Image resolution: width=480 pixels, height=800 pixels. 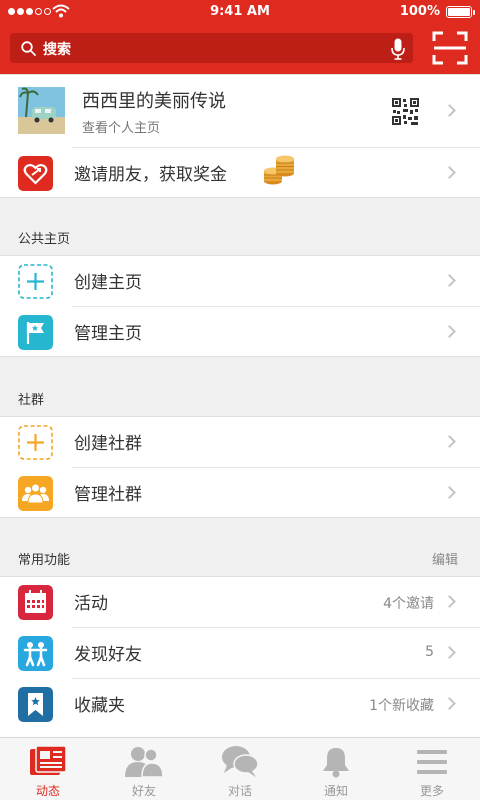 What do you see at coordinates (335, 791) in the screenshot?
I see `tab-label: 通知` at bounding box center [335, 791].